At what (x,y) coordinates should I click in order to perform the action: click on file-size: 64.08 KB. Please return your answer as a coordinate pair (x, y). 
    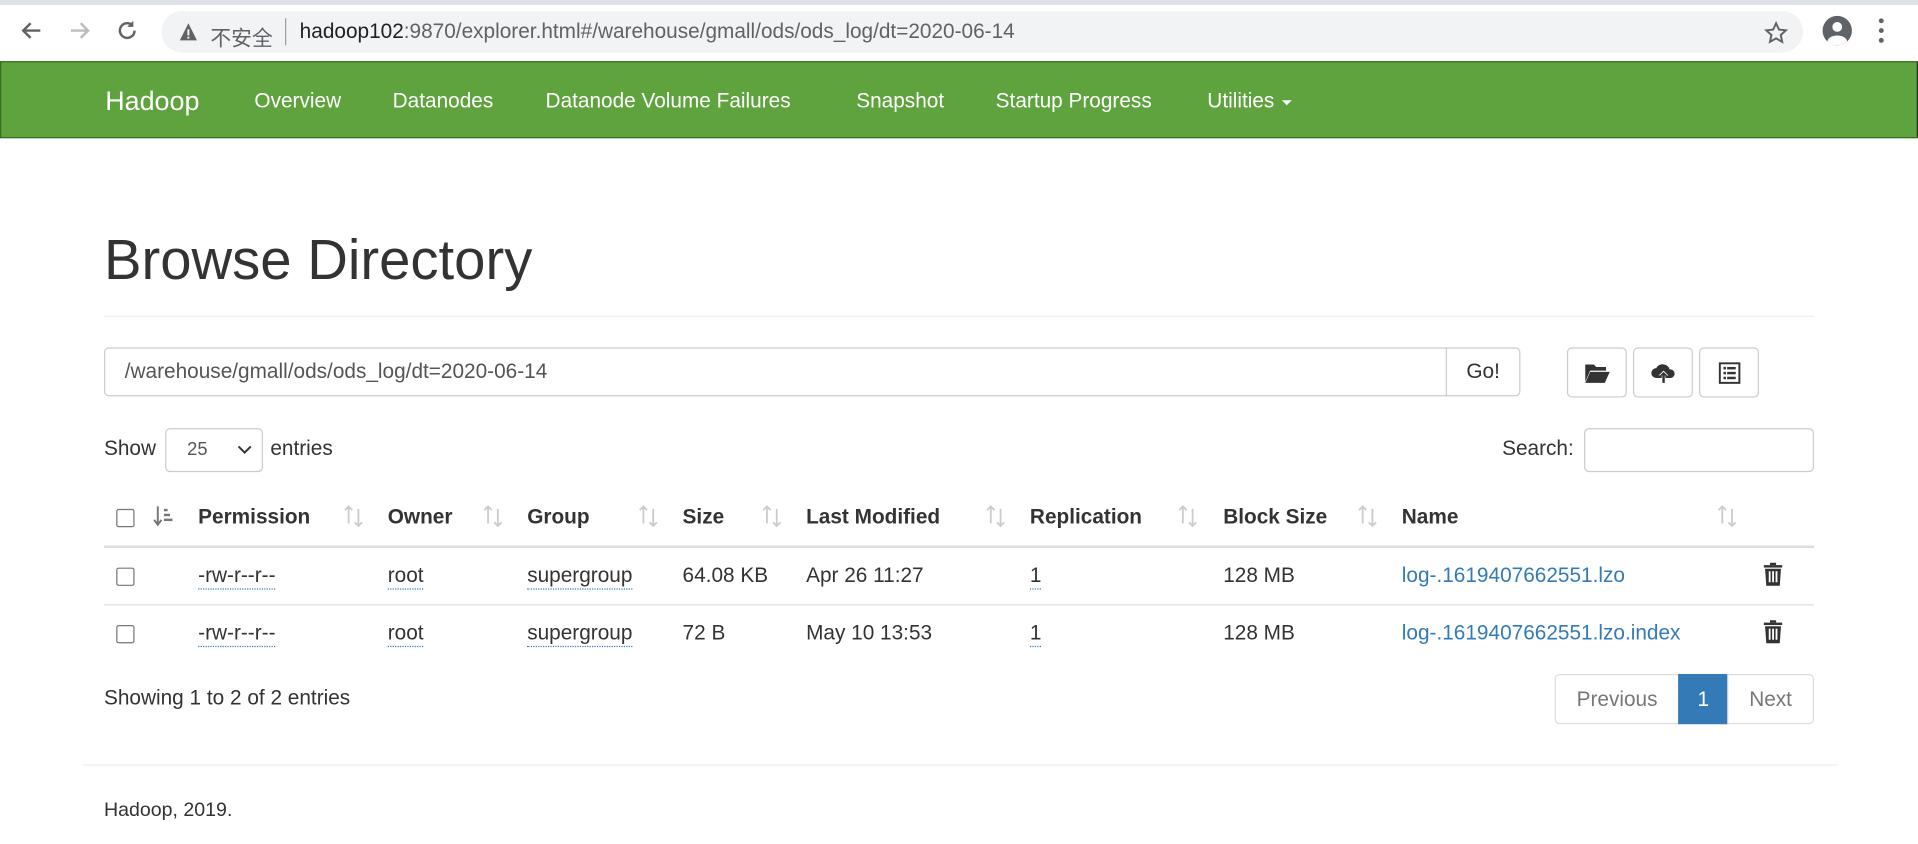
    Looking at the image, I should click on (725, 575).